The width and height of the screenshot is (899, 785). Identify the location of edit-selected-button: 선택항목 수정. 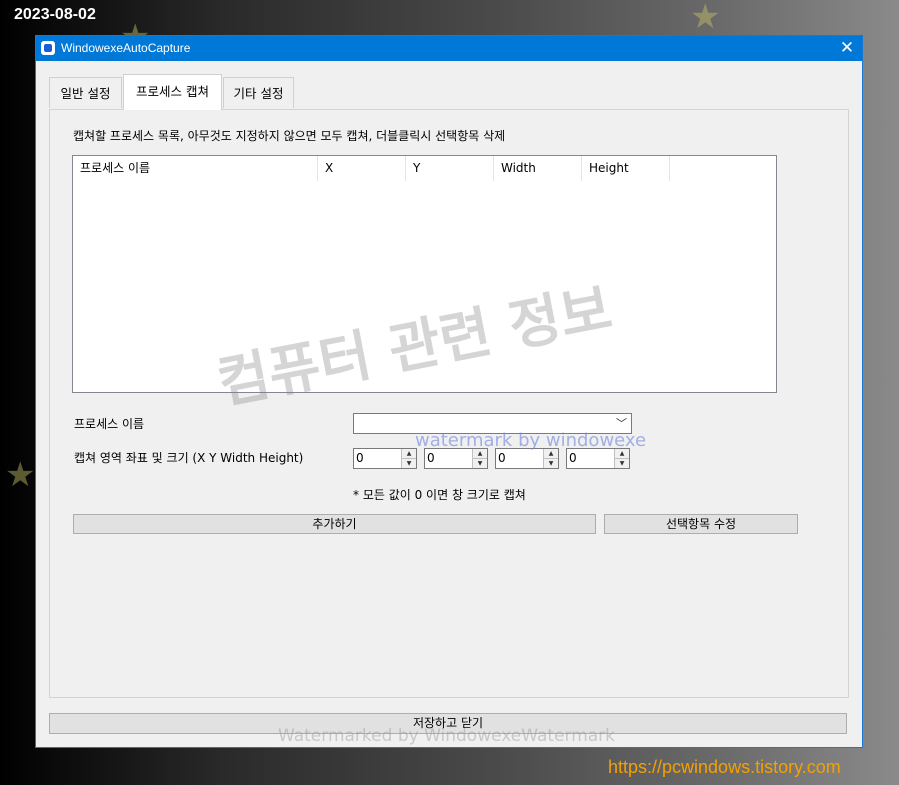
(701, 524).